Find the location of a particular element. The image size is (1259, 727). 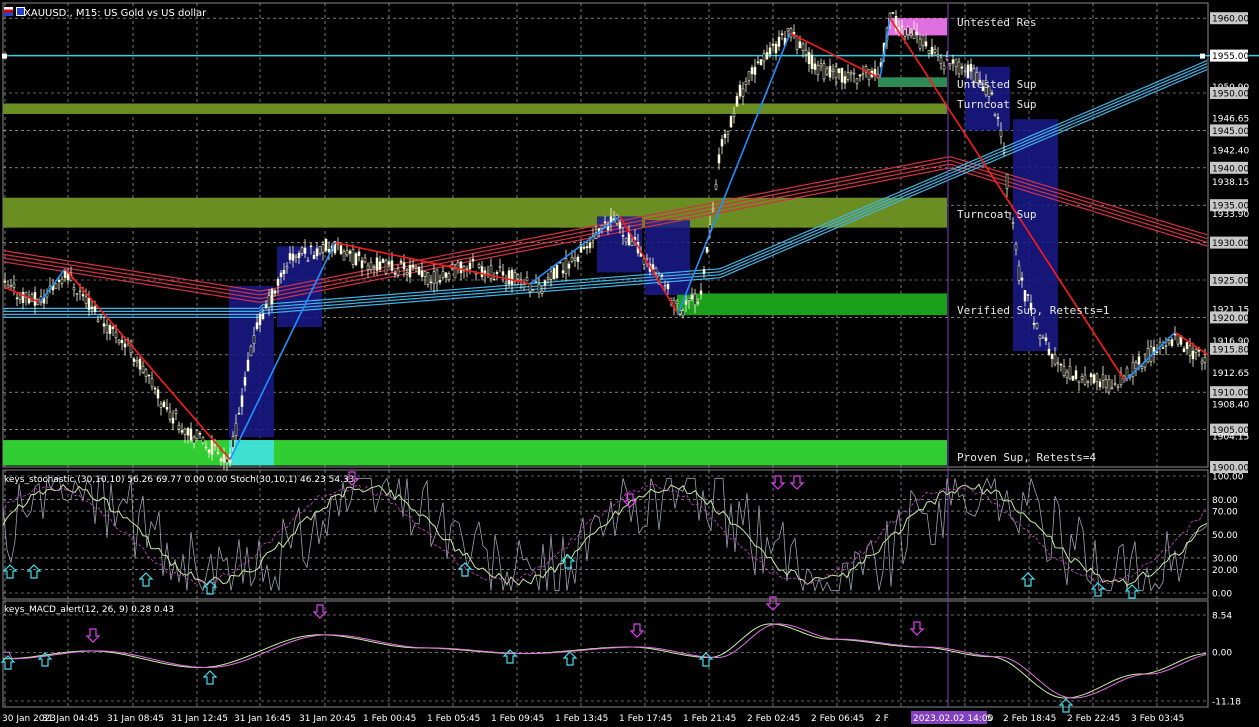

time-axis-label: 31 Jan 16:45 is located at coordinates (262, 719).